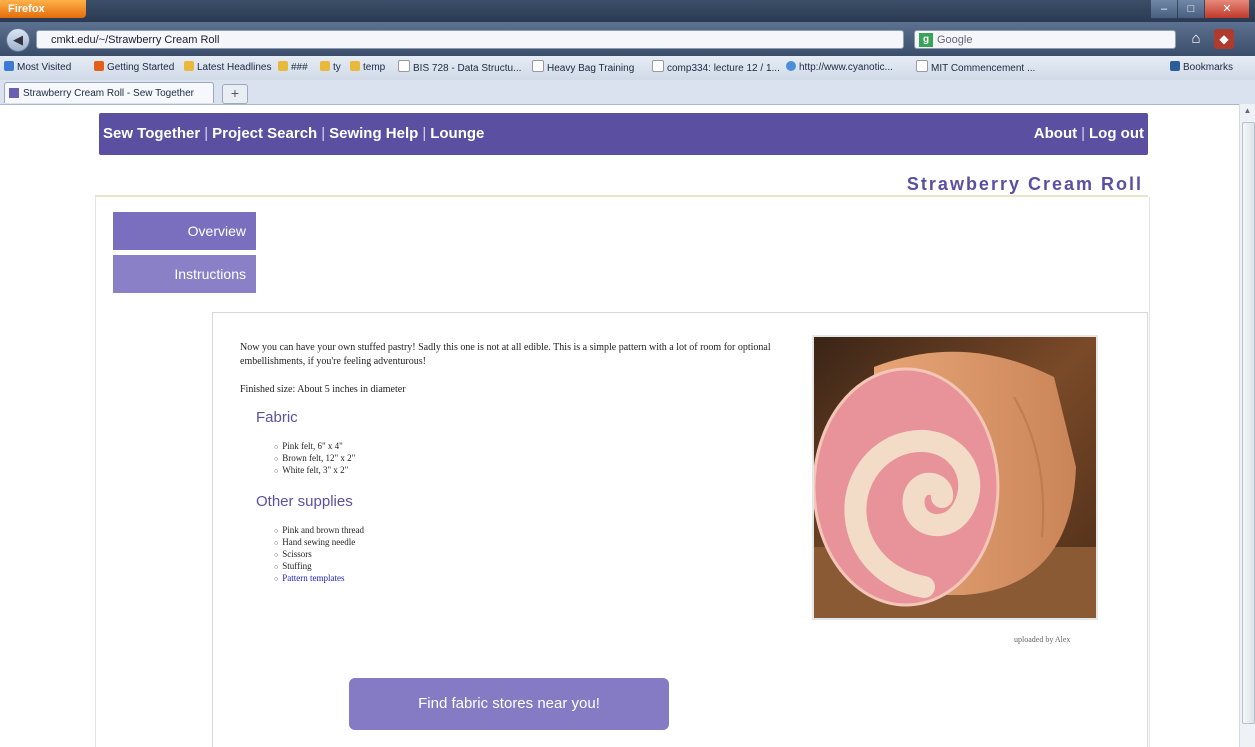  What do you see at coordinates (37, 68) in the screenshot?
I see `bookmark-item: Most Visited` at bounding box center [37, 68].